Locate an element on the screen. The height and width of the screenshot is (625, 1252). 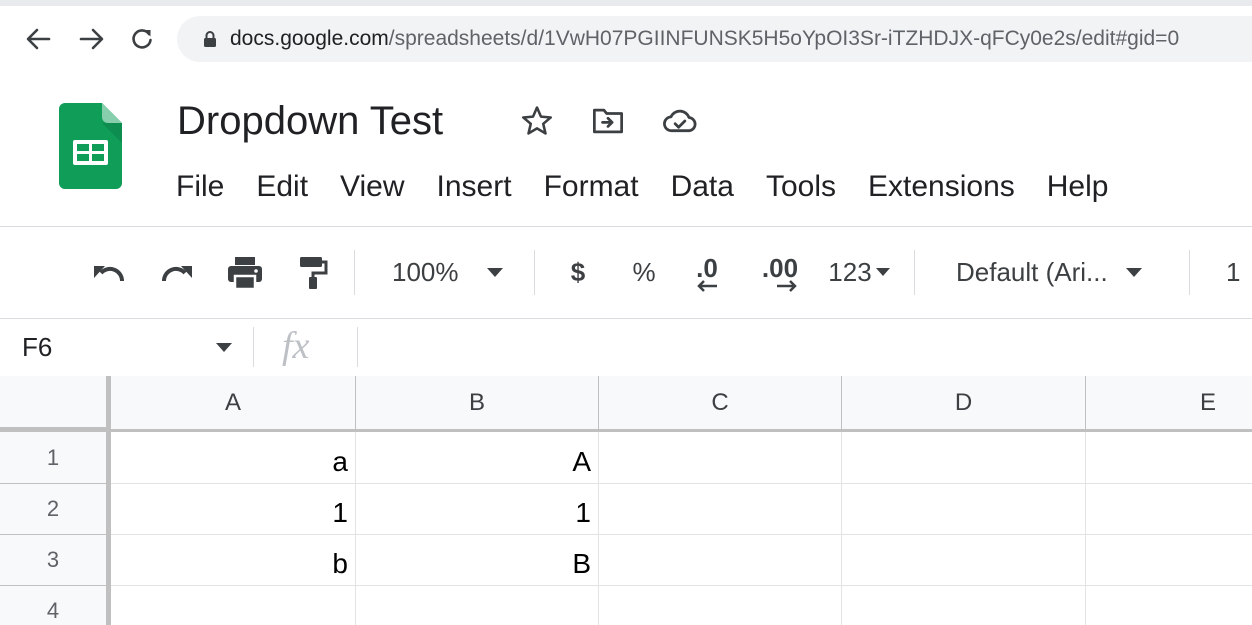
font-size-select: 1 is located at coordinates (1237, 272).